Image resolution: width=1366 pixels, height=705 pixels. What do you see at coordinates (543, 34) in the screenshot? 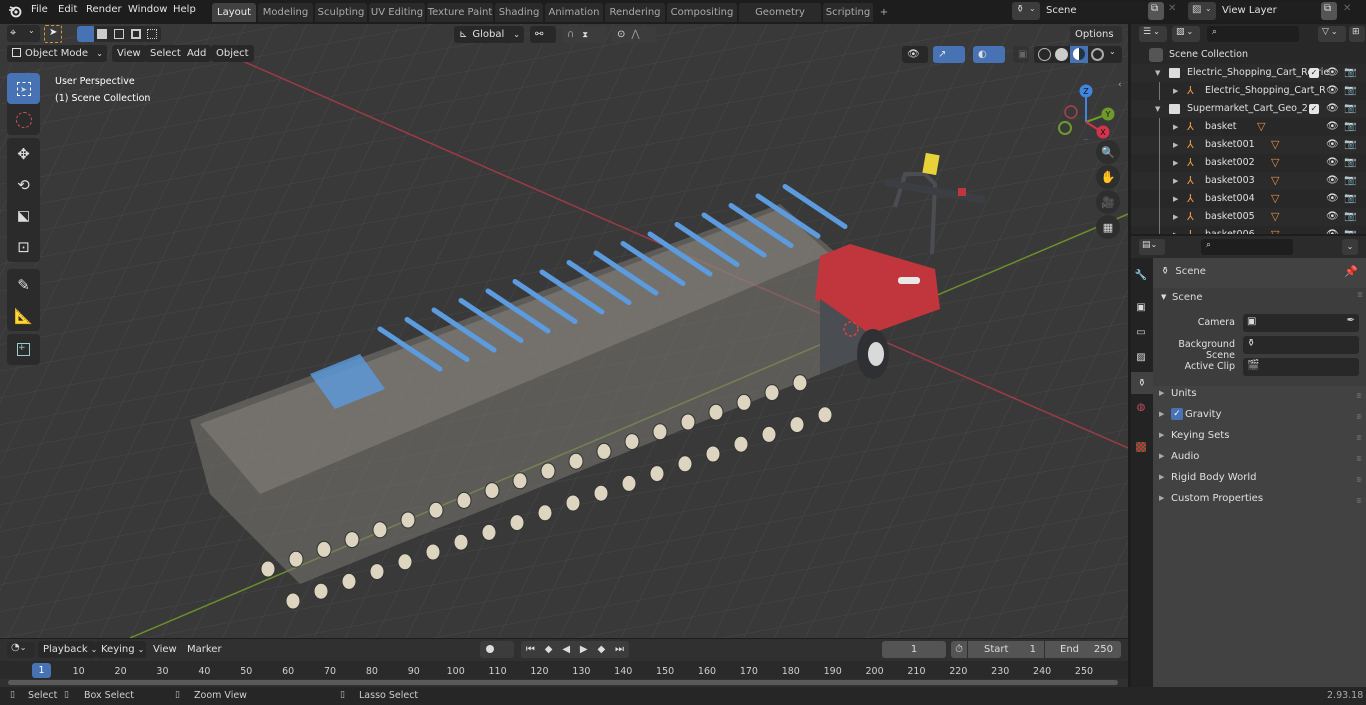
I see `pivot-point-dropdown: ⚯` at bounding box center [543, 34].